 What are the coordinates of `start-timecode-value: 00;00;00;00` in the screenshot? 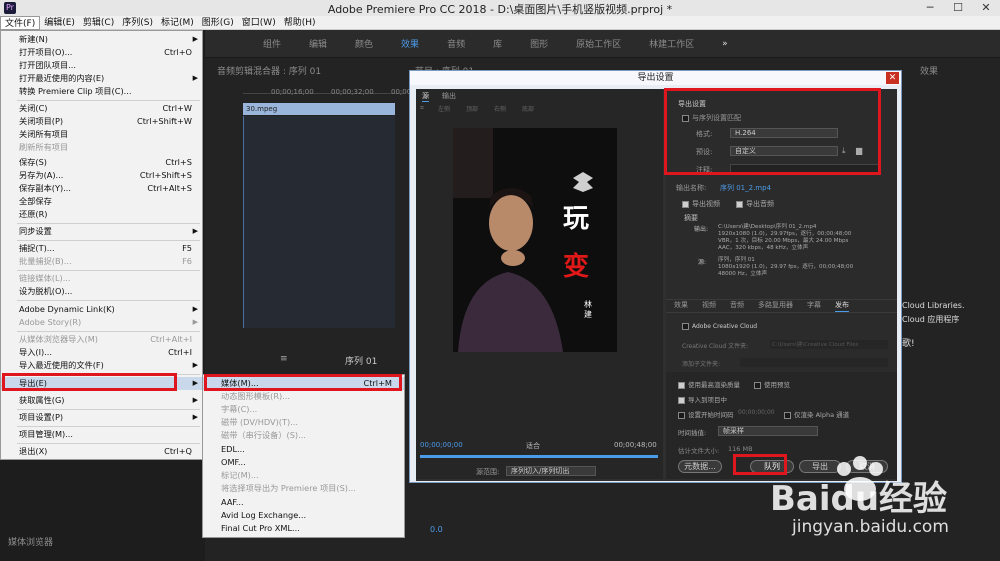 It's located at (756, 412).